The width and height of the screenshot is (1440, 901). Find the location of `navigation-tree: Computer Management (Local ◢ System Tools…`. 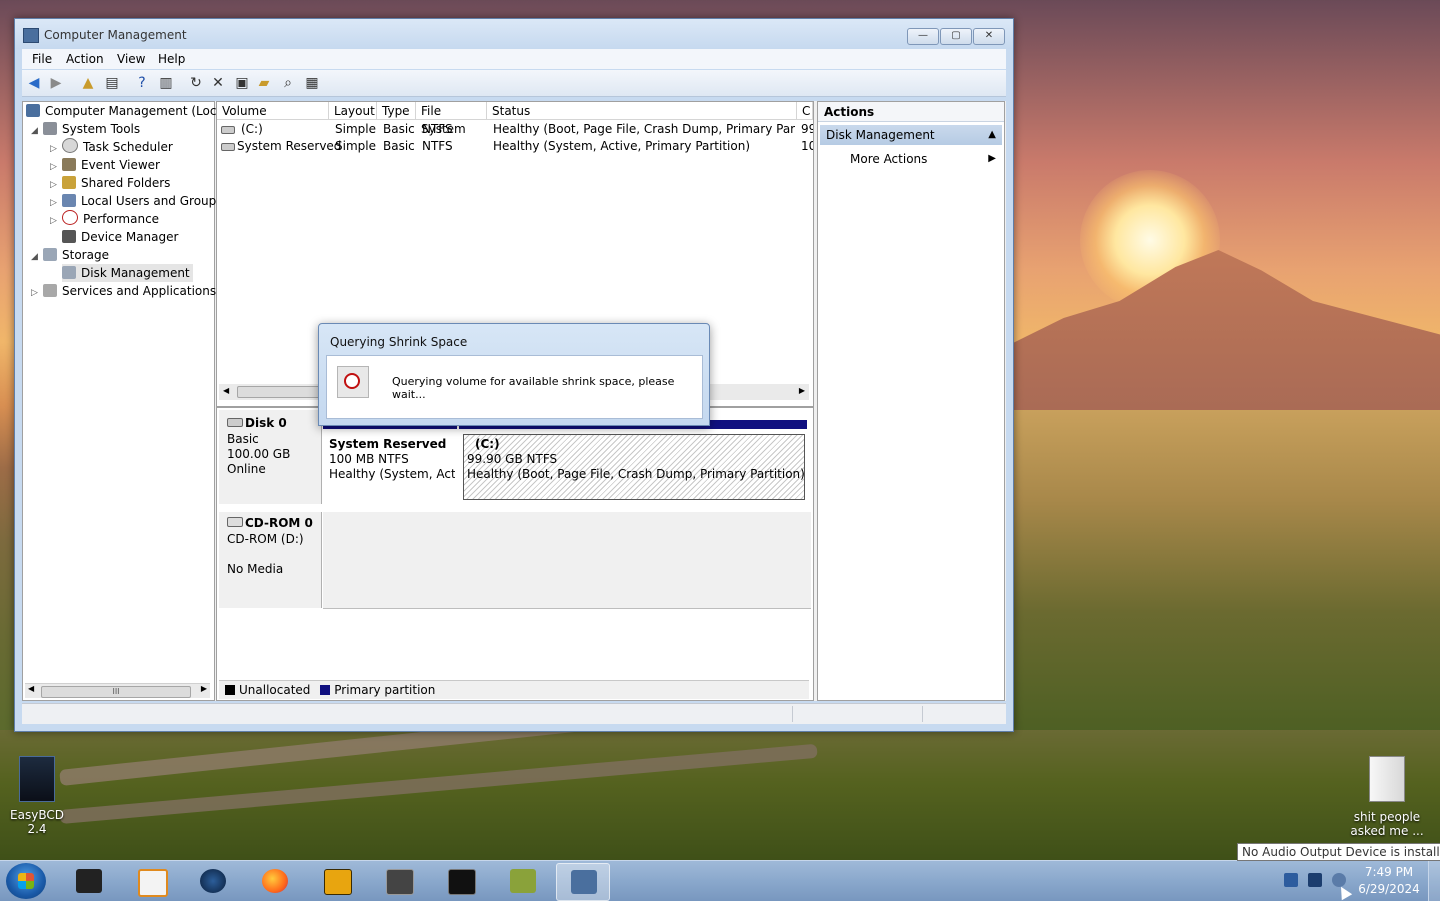

navigation-tree: Computer Management (Local ◢ System Tools… is located at coordinates (124, 401).